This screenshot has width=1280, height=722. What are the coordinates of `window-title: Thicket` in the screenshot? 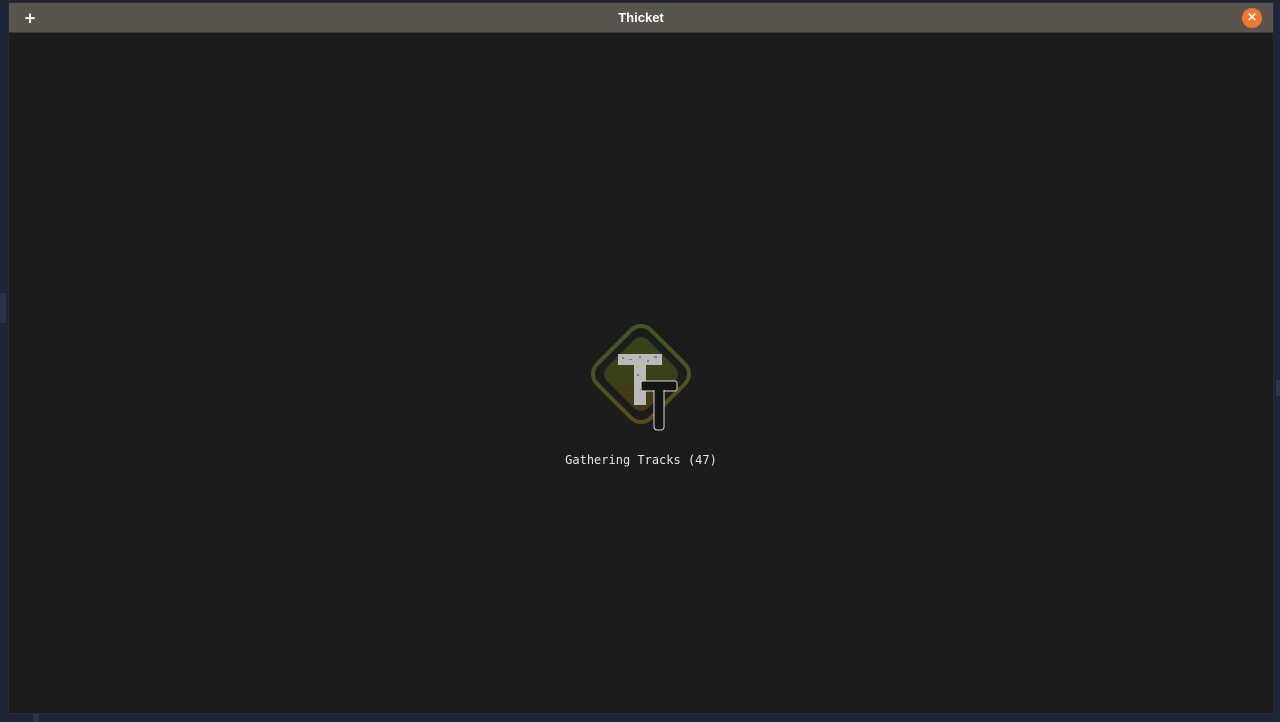 It's located at (641, 17).